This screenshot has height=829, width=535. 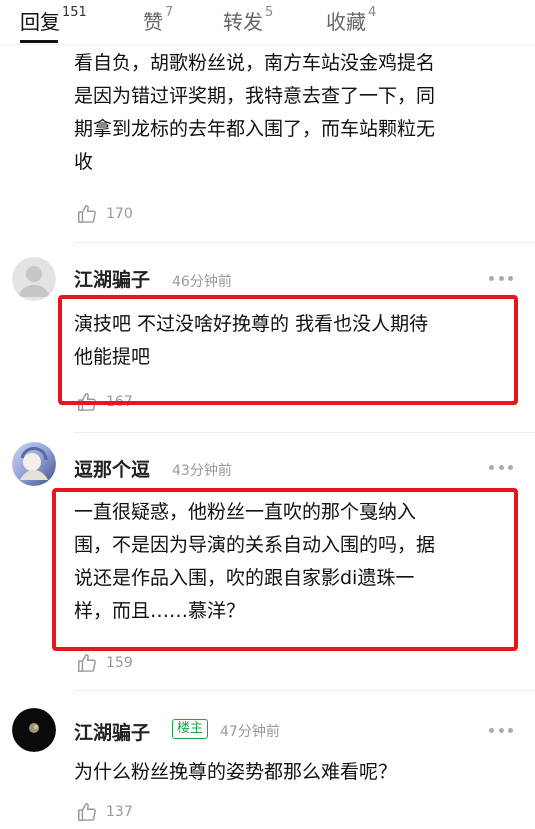 I want to click on tab-reposts-label: 转发, so click(x=243, y=22).